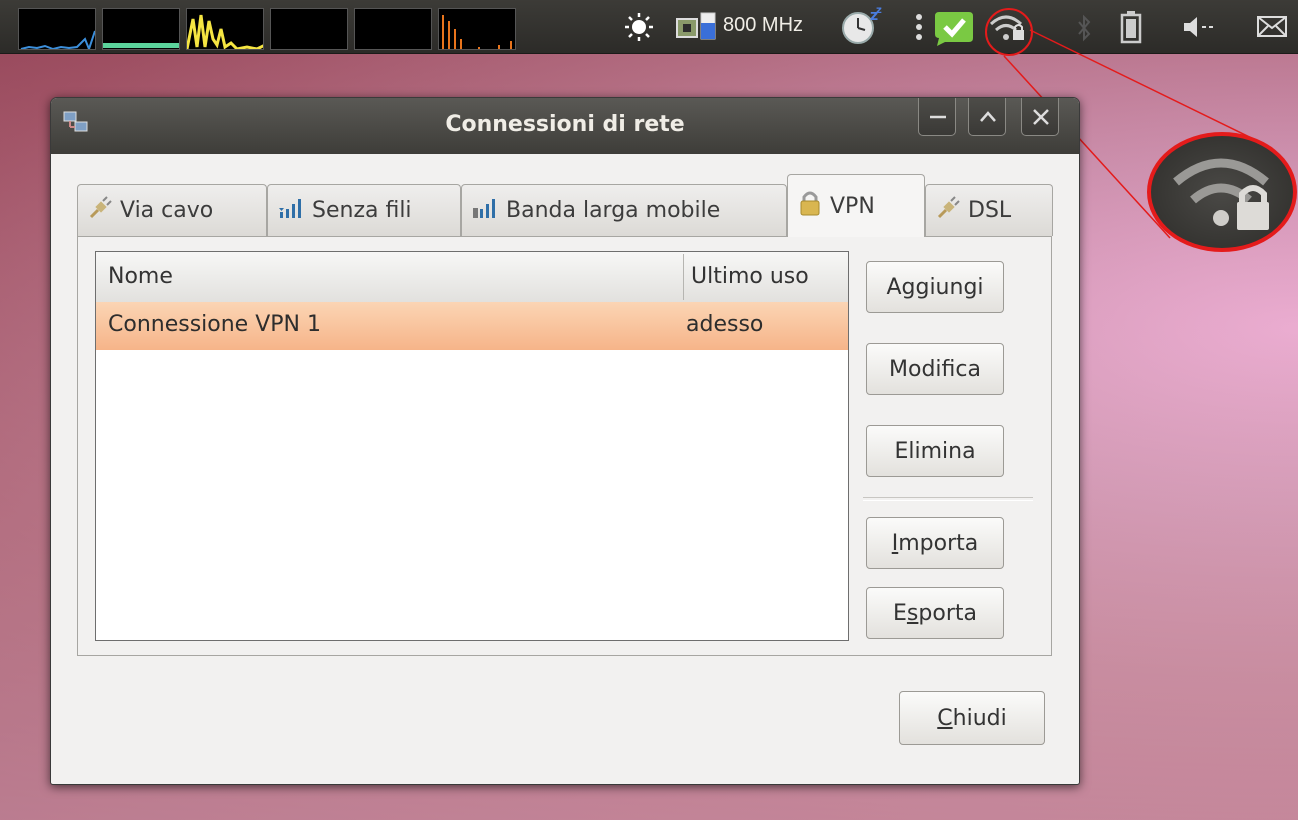 This screenshot has height=820, width=1298. What do you see at coordinates (485, 211) in the screenshot?
I see `mobile-broadband-icon` at bounding box center [485, 211].